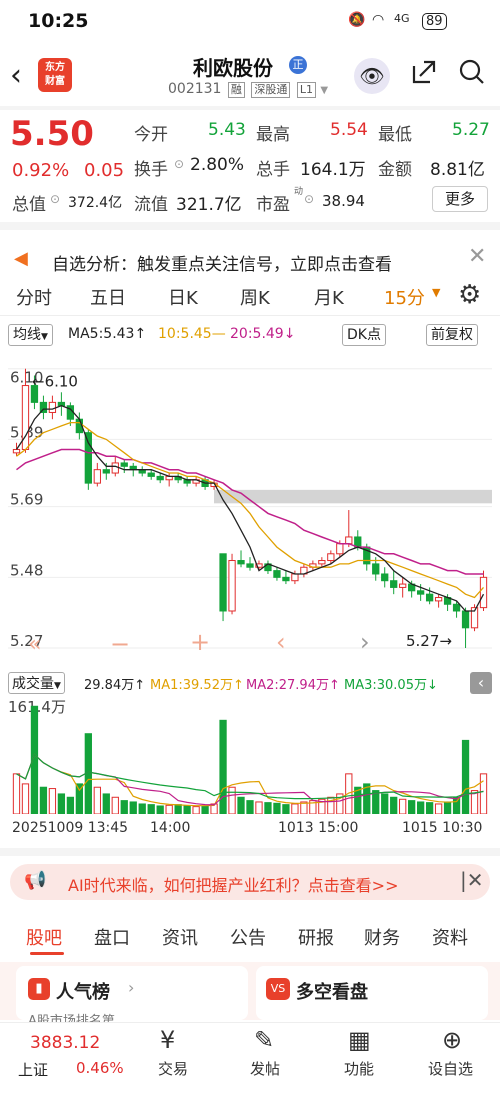 The height and width of the screenshot is (1111, 500). What do you see at coordinates (95, 203) in the screenshot?
I see `mcap-value: 372.4亿` at bounding box center [95, 203].